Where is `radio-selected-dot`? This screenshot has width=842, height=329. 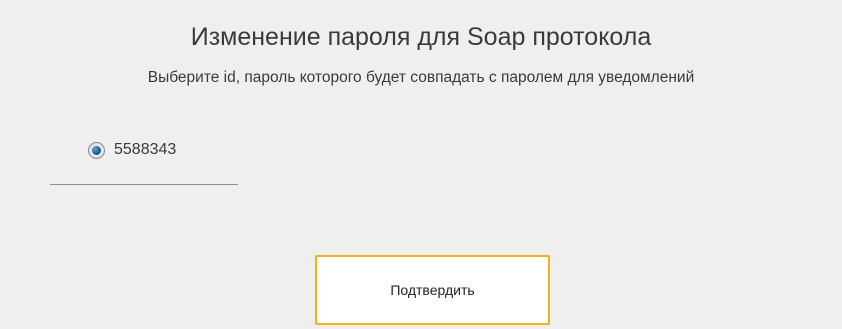
radio-selected-dot is located at coordinates (96, 150).